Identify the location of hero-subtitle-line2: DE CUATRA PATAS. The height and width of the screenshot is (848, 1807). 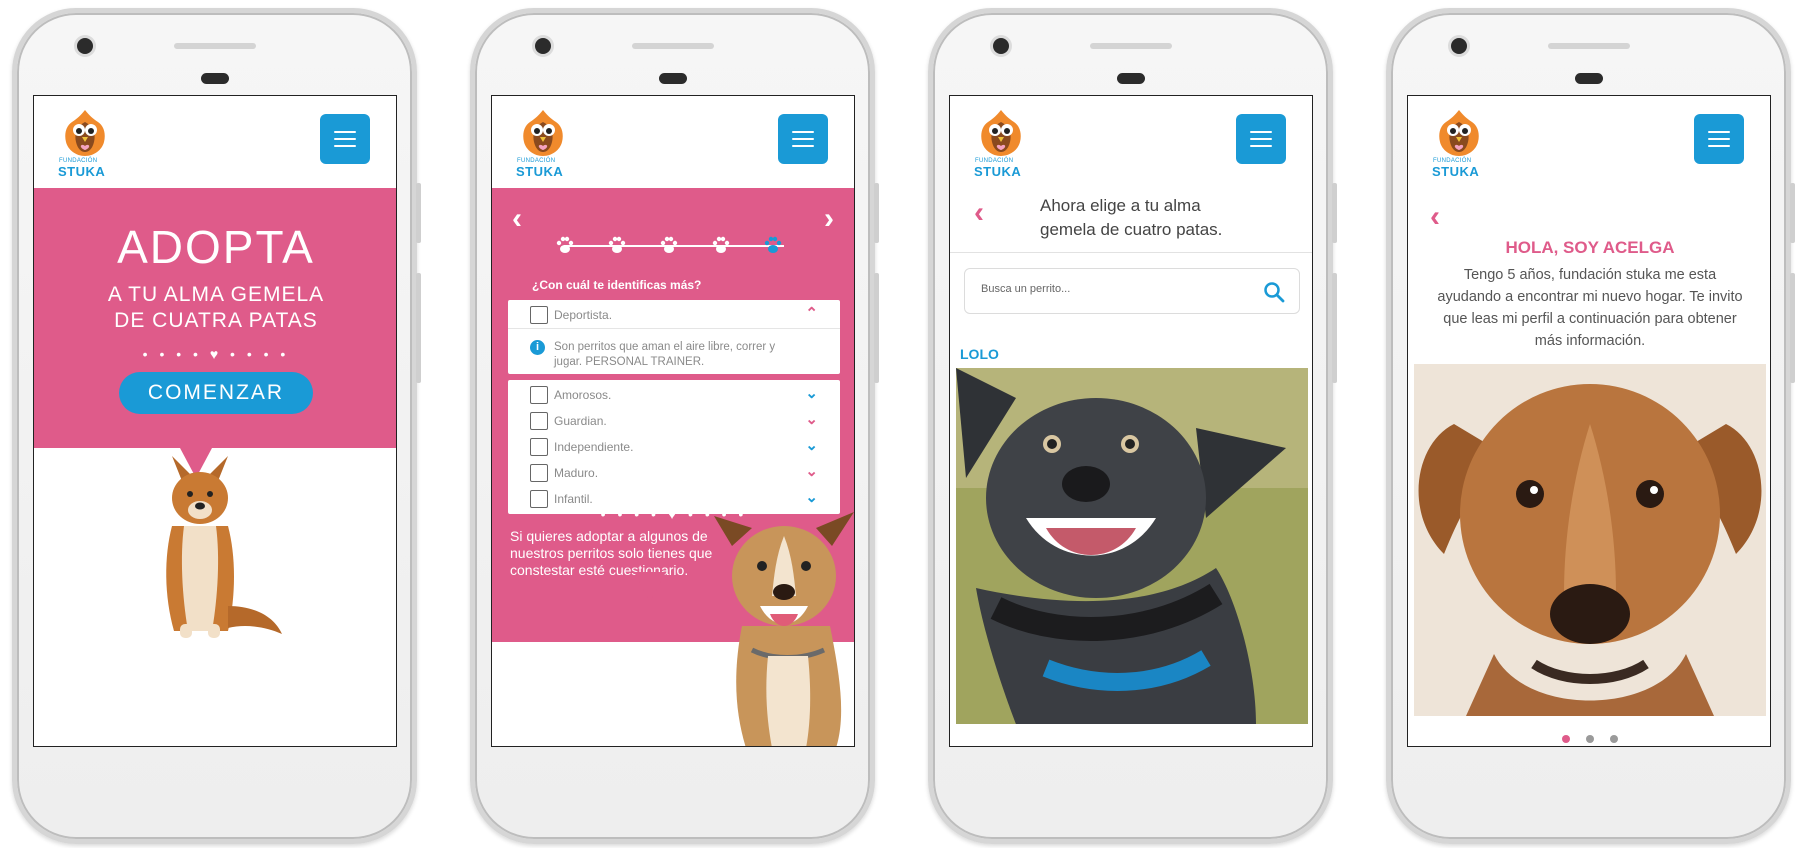
(216, 320).